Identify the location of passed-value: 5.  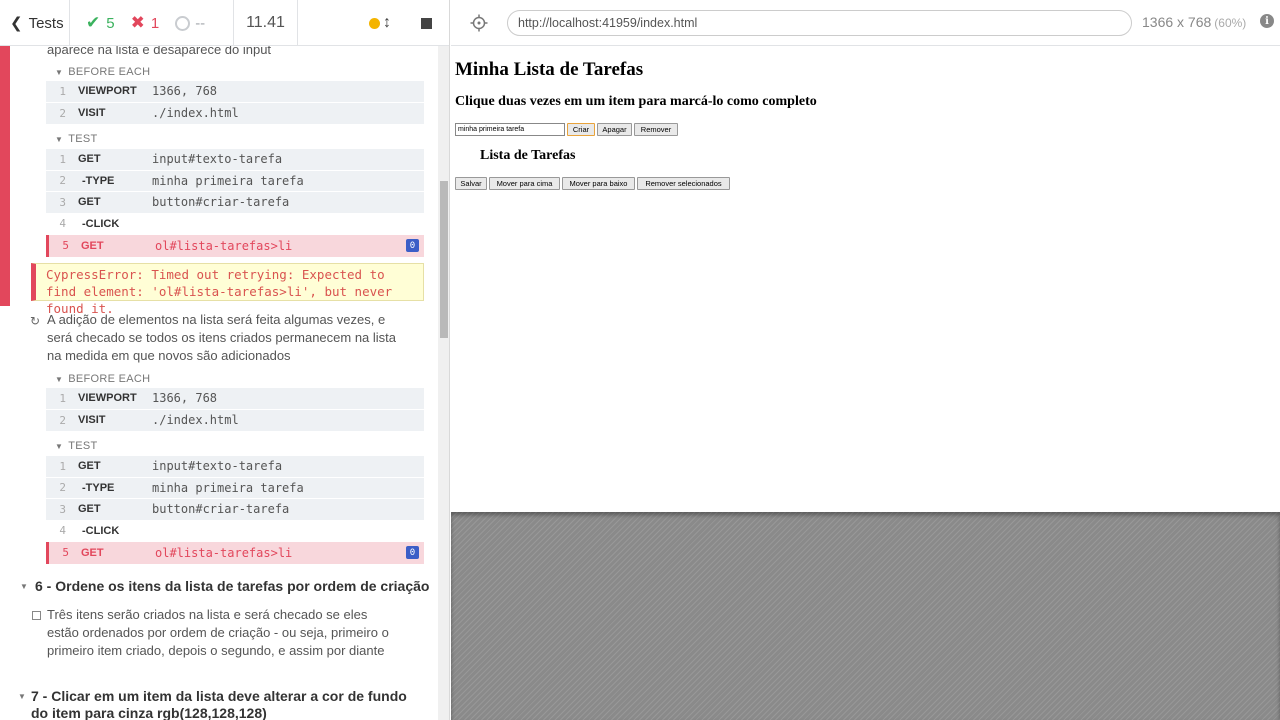
(110, 23).